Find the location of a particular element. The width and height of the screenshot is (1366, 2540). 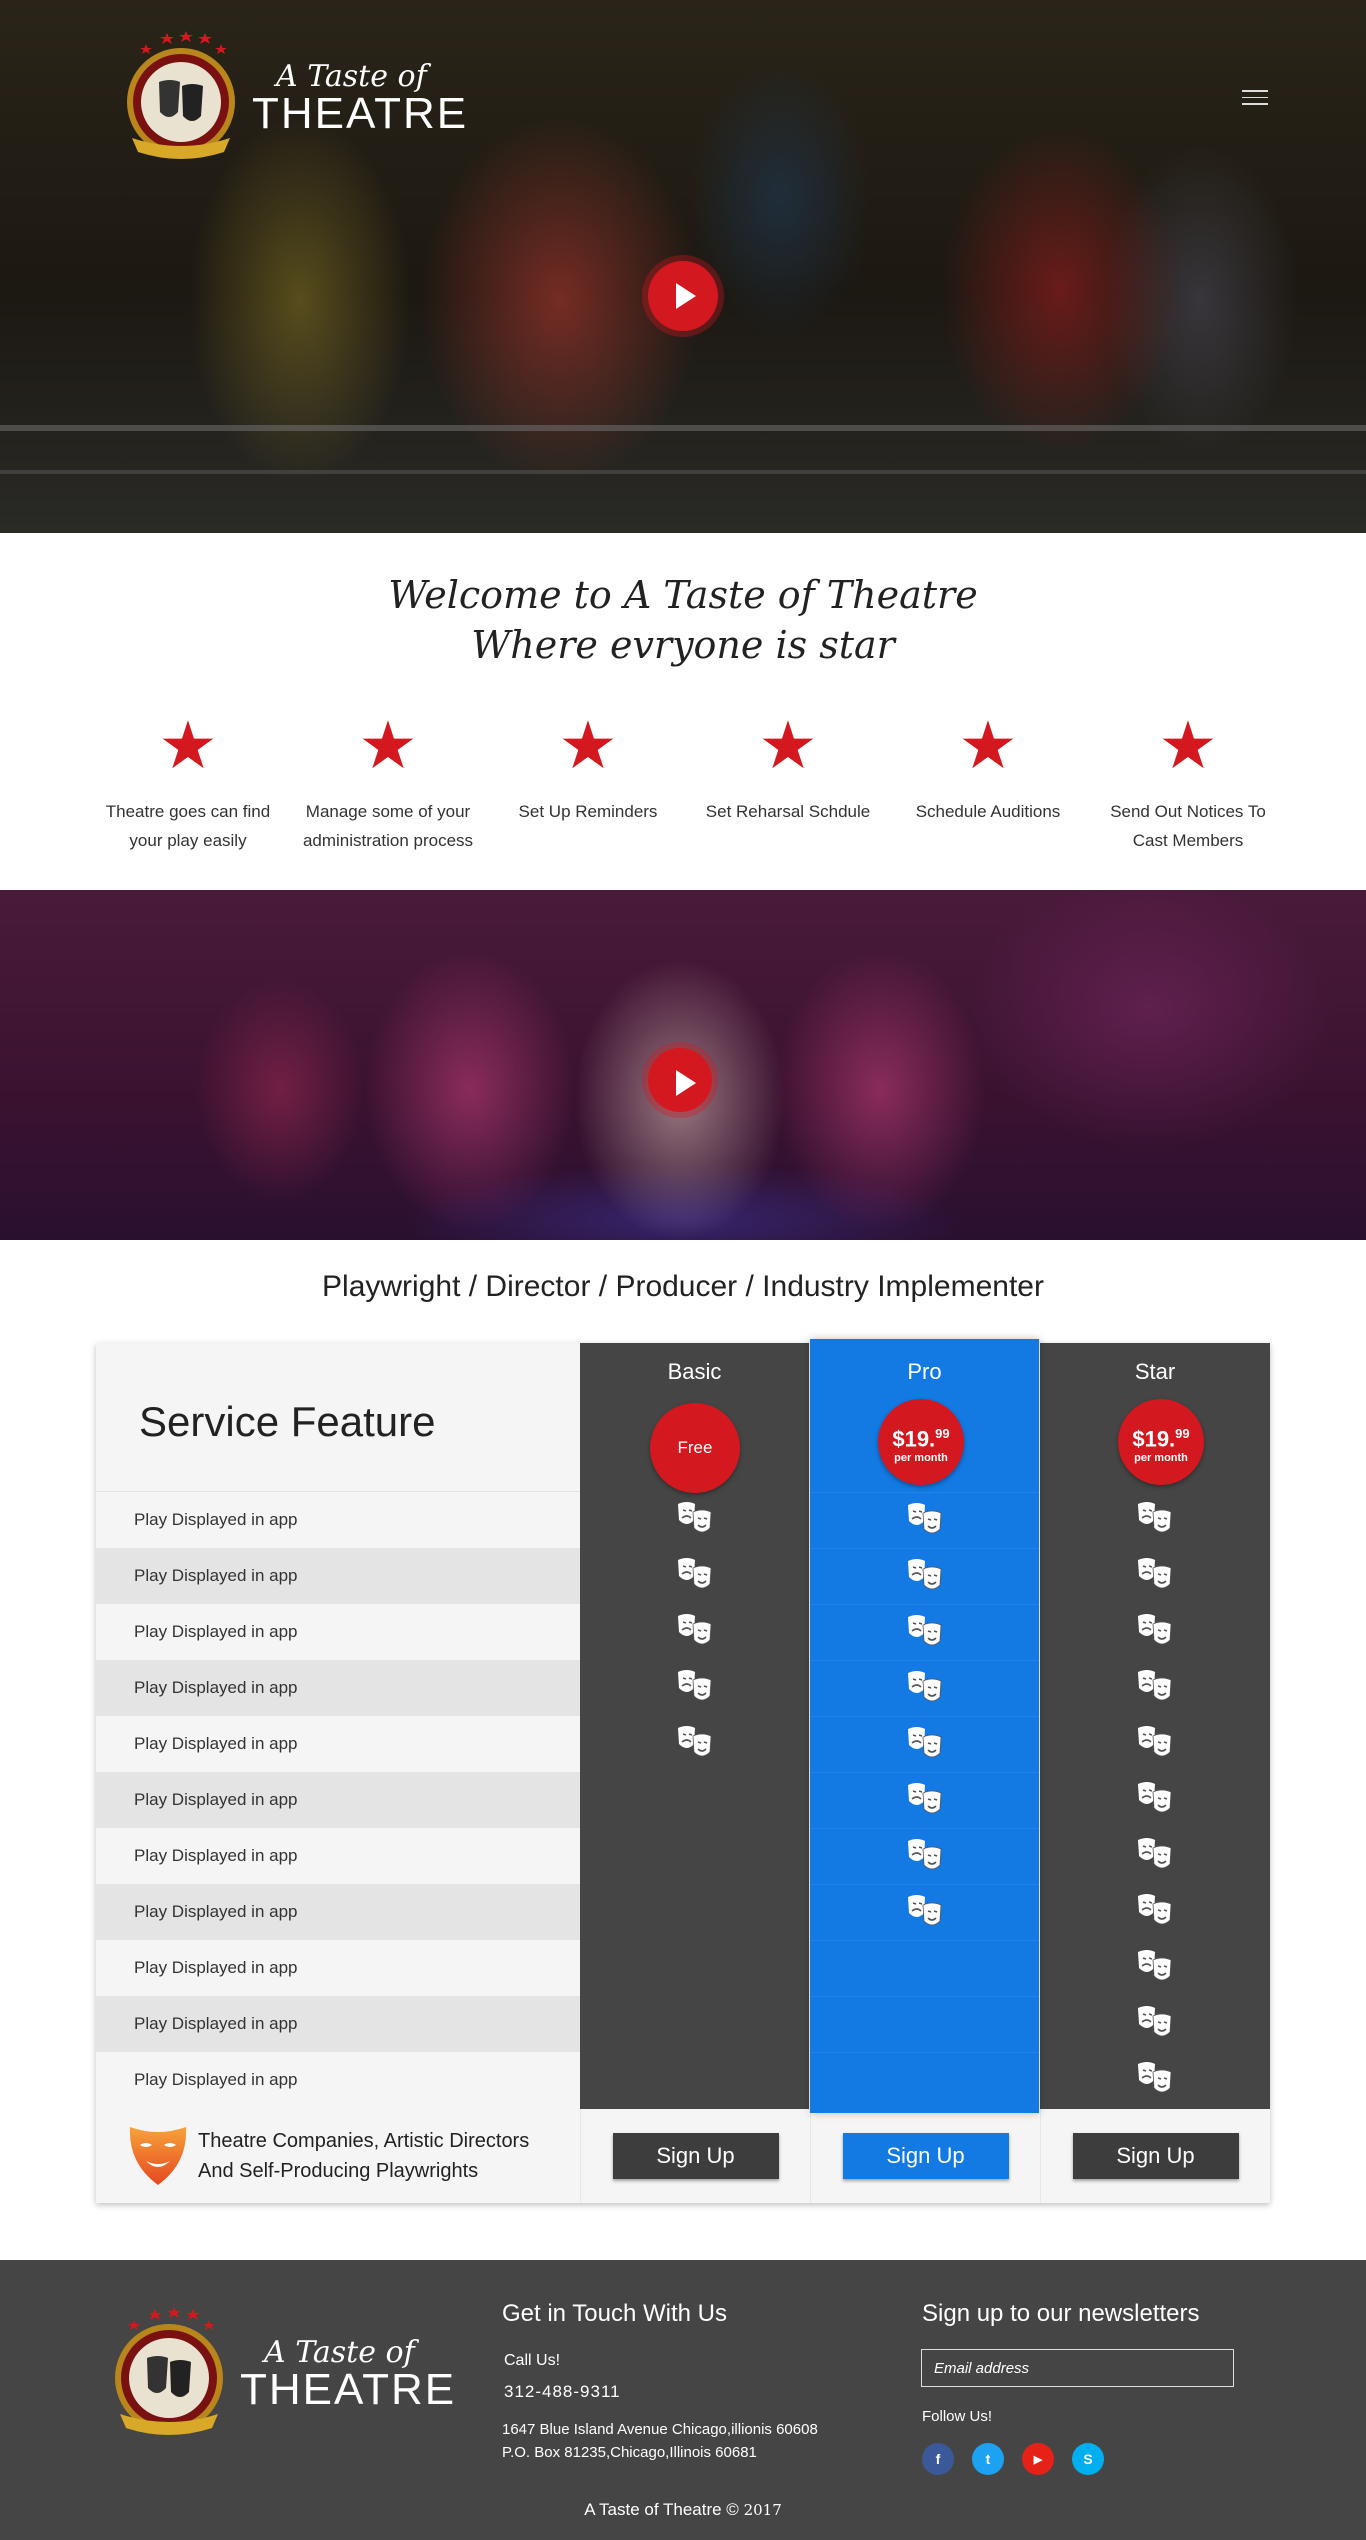

skype-icon: S is located at coordinates (1088, 2459).